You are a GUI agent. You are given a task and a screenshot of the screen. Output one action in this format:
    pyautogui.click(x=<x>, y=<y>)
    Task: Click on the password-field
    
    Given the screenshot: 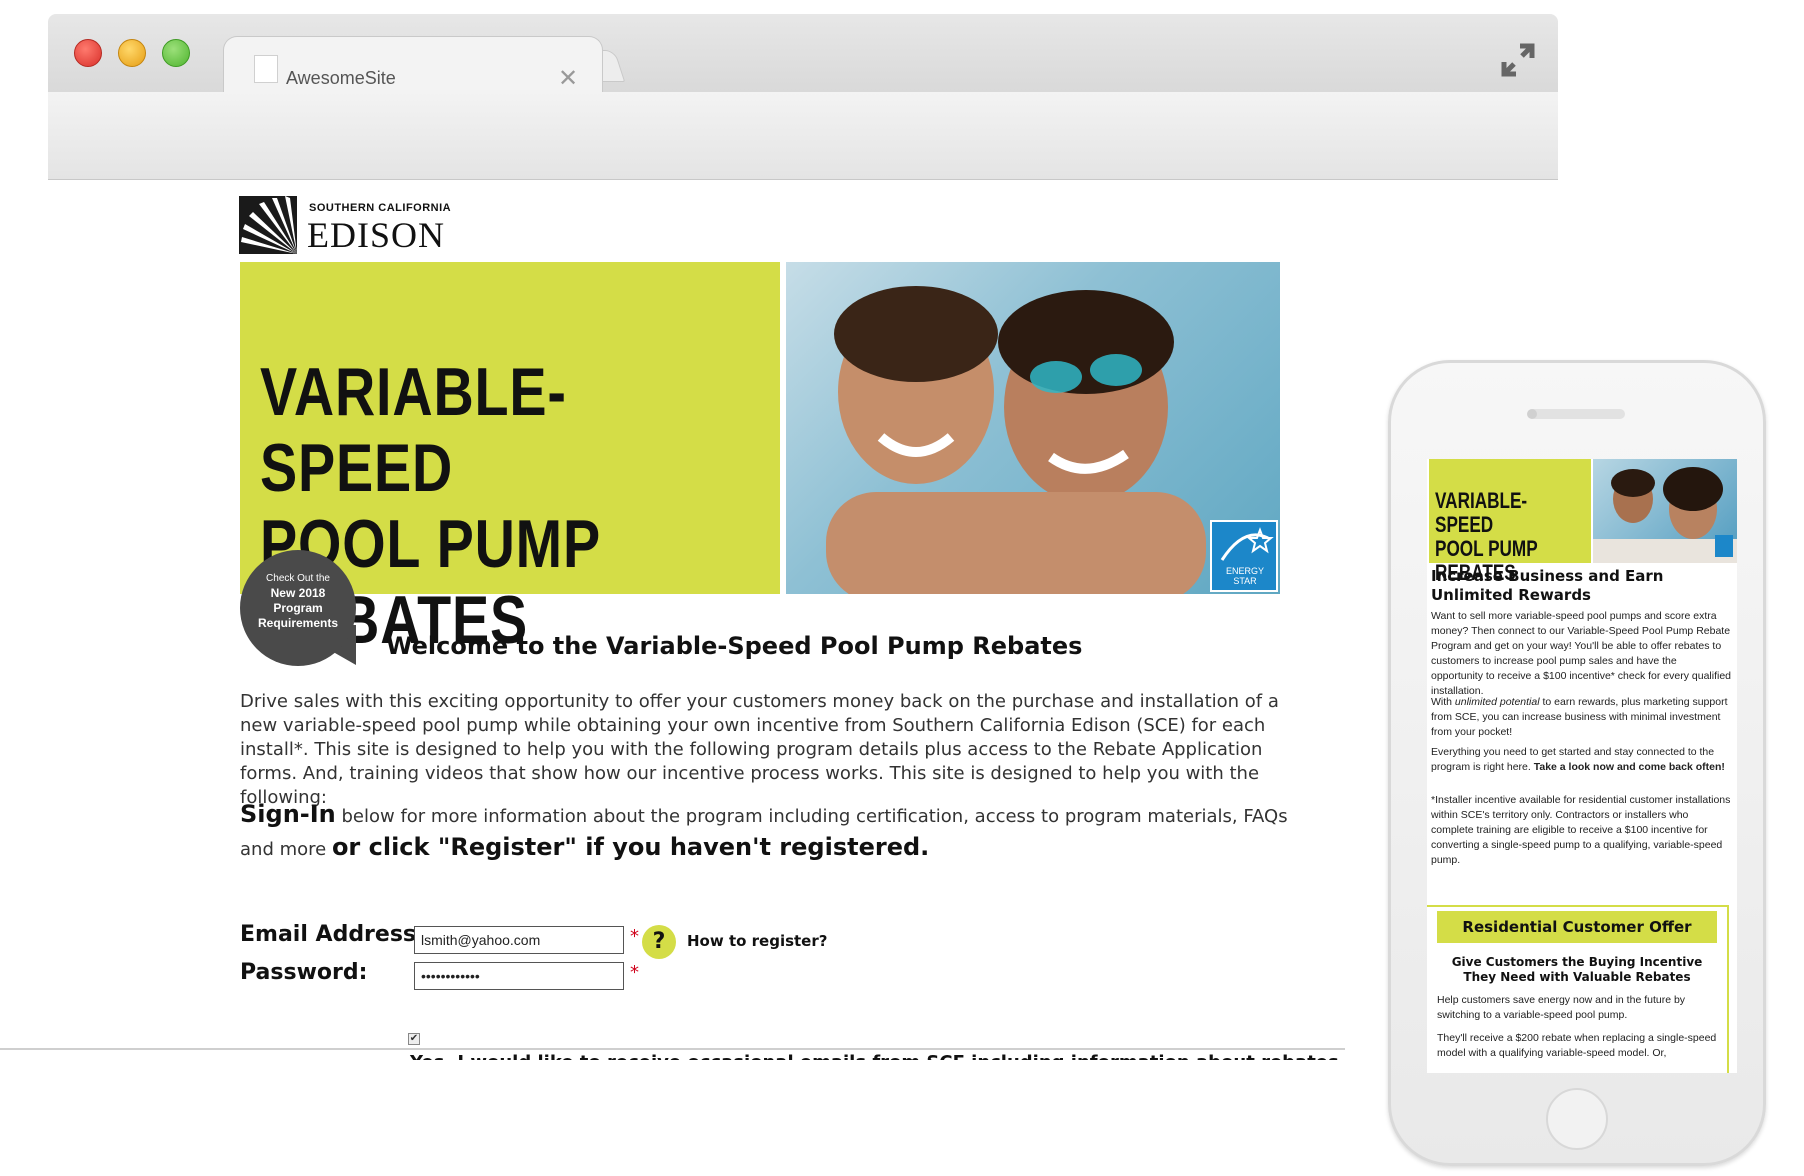 What is the action you would take?
    pyautogui.click(x=519, y=976)
    